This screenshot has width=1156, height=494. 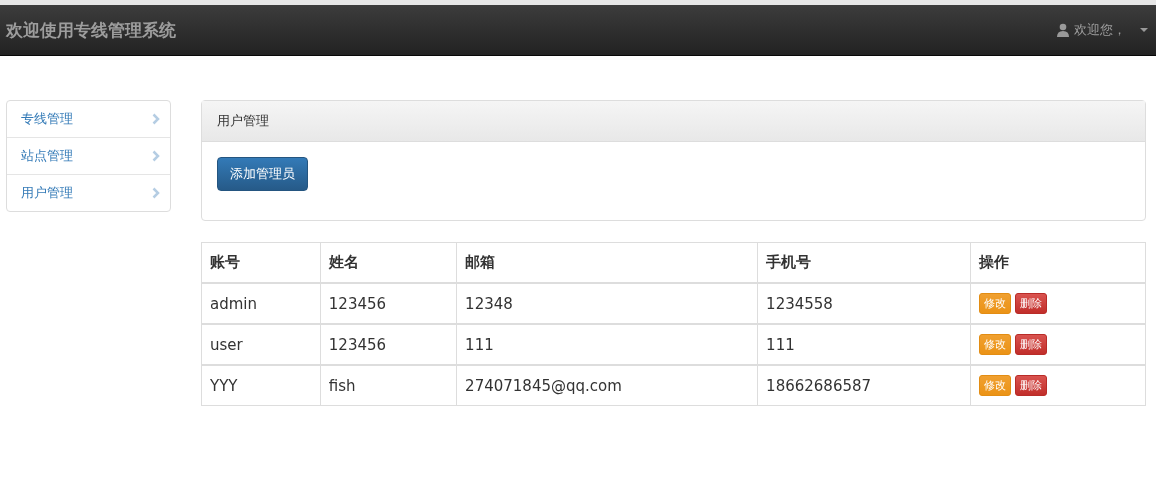 I want to click on user-icon, so click(x=1063, y=30).